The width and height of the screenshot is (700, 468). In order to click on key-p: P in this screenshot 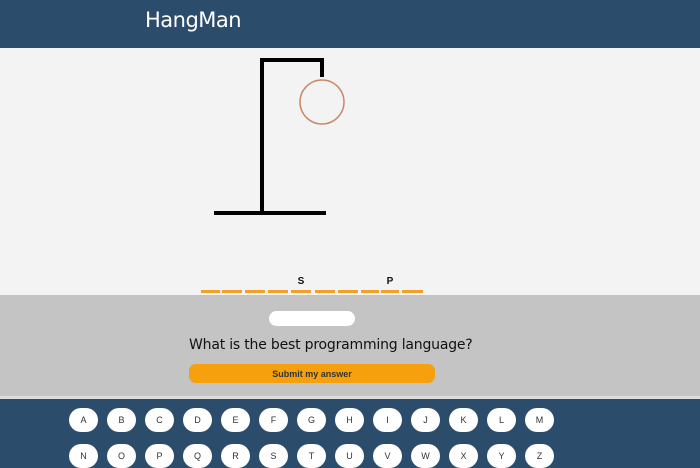, I will do `click(159, 456)`.